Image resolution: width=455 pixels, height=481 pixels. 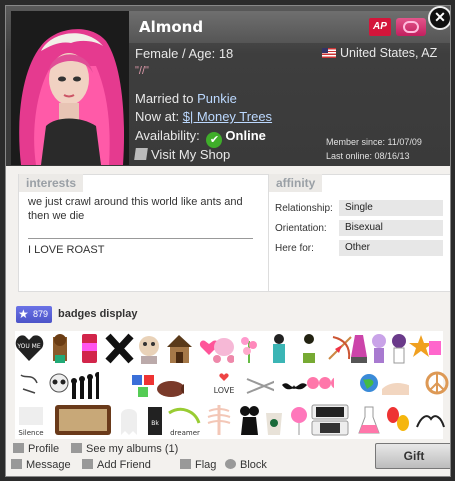 I want to click on badge-scissors, so click(x=259, y=386).